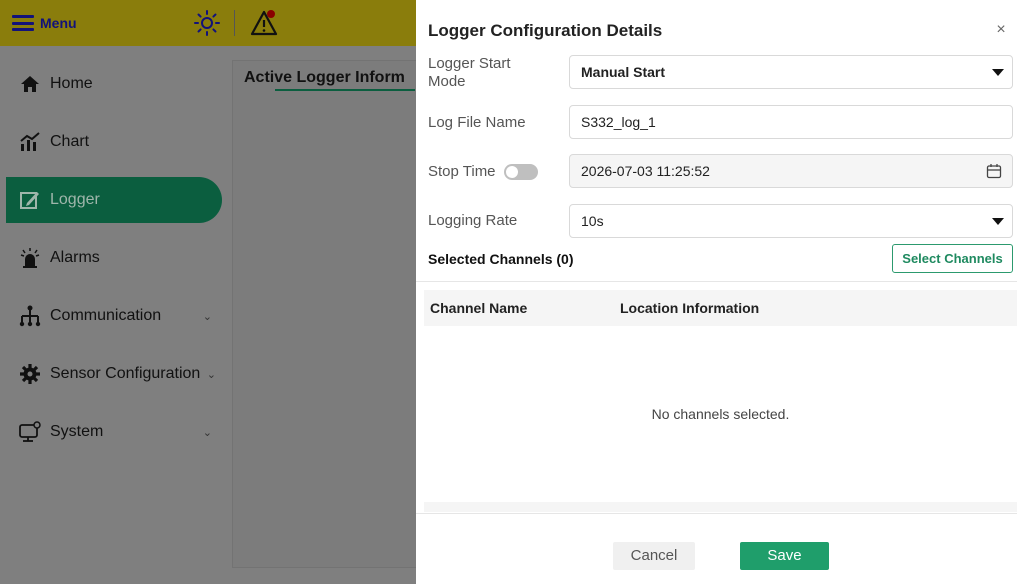 The image size is (1017, 584). I want to click on alert-icon, so click(264, 23).